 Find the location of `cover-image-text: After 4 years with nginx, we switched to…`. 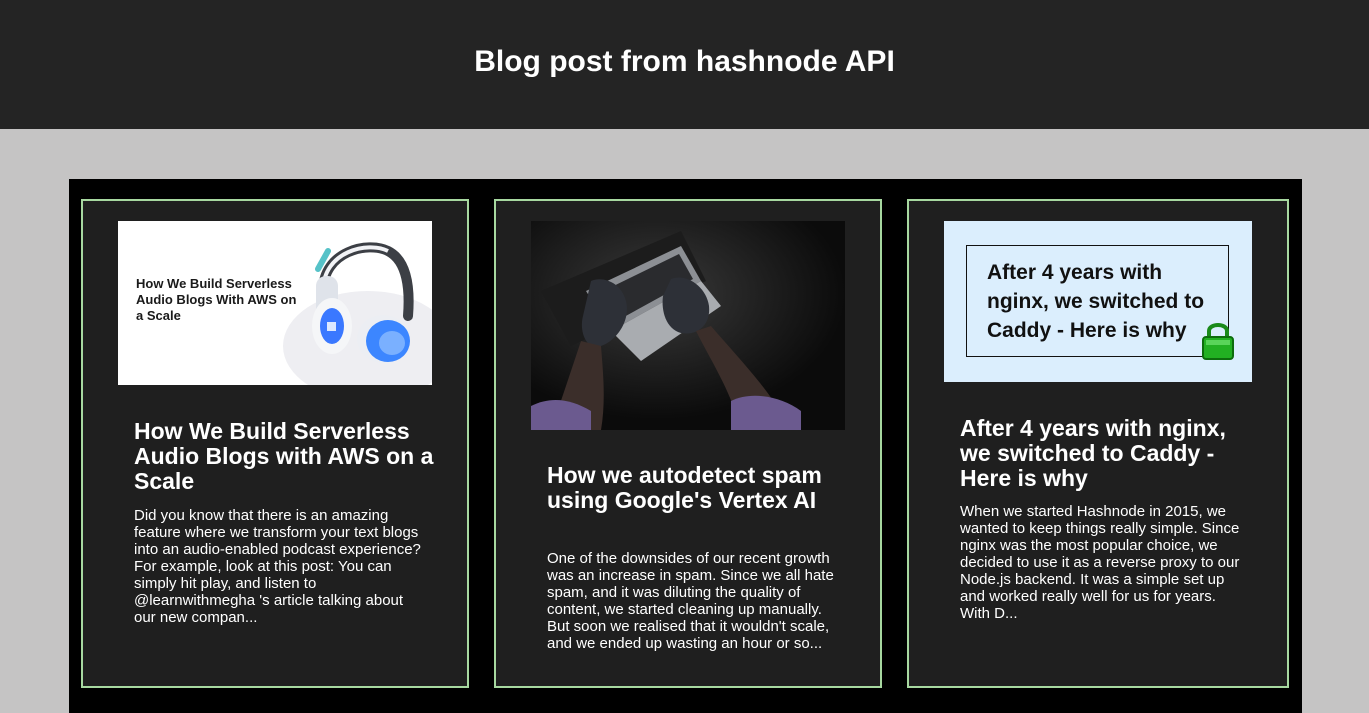

cover-image-text: After 4 years with nginx, we switched to… is located at coordinates (1096, 301).